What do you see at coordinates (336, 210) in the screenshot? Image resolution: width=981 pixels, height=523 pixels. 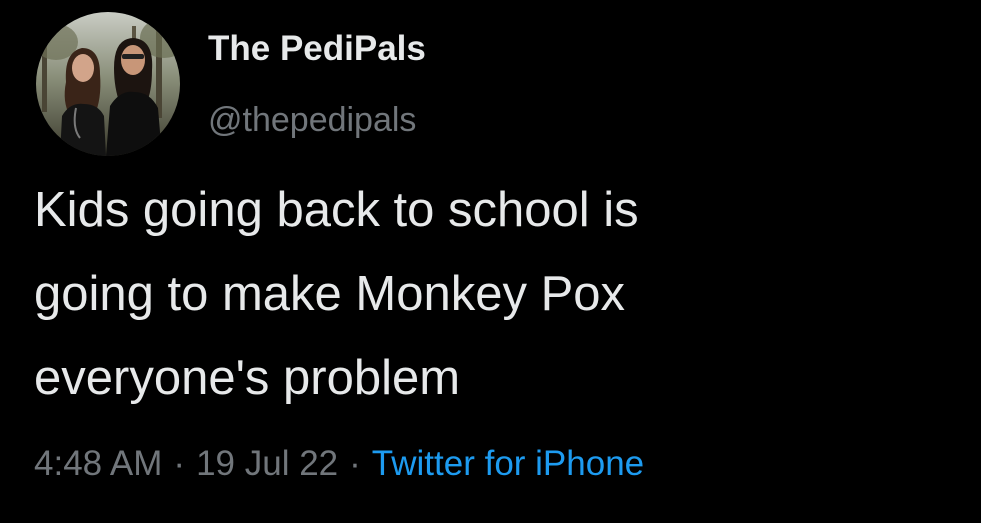 I see `tweet-text-line: Kids going back to school is` at bounding box center [336, 210].